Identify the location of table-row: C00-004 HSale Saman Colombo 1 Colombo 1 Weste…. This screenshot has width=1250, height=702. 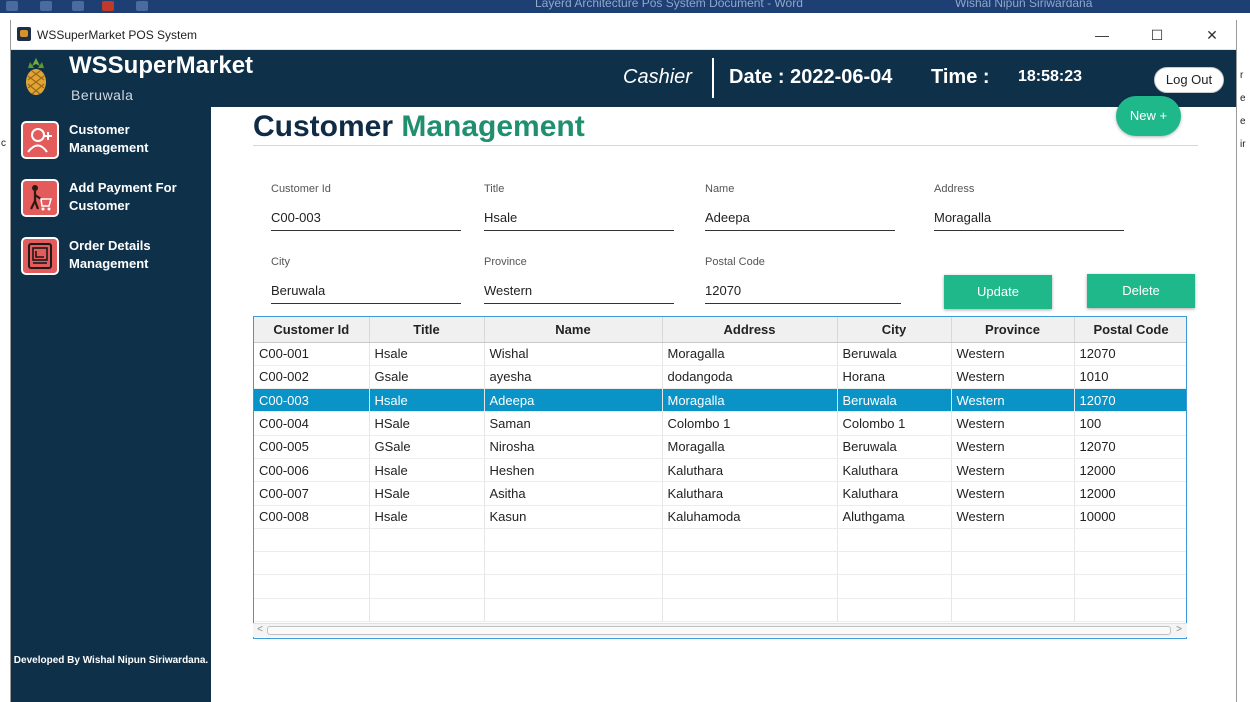
(720, 423).